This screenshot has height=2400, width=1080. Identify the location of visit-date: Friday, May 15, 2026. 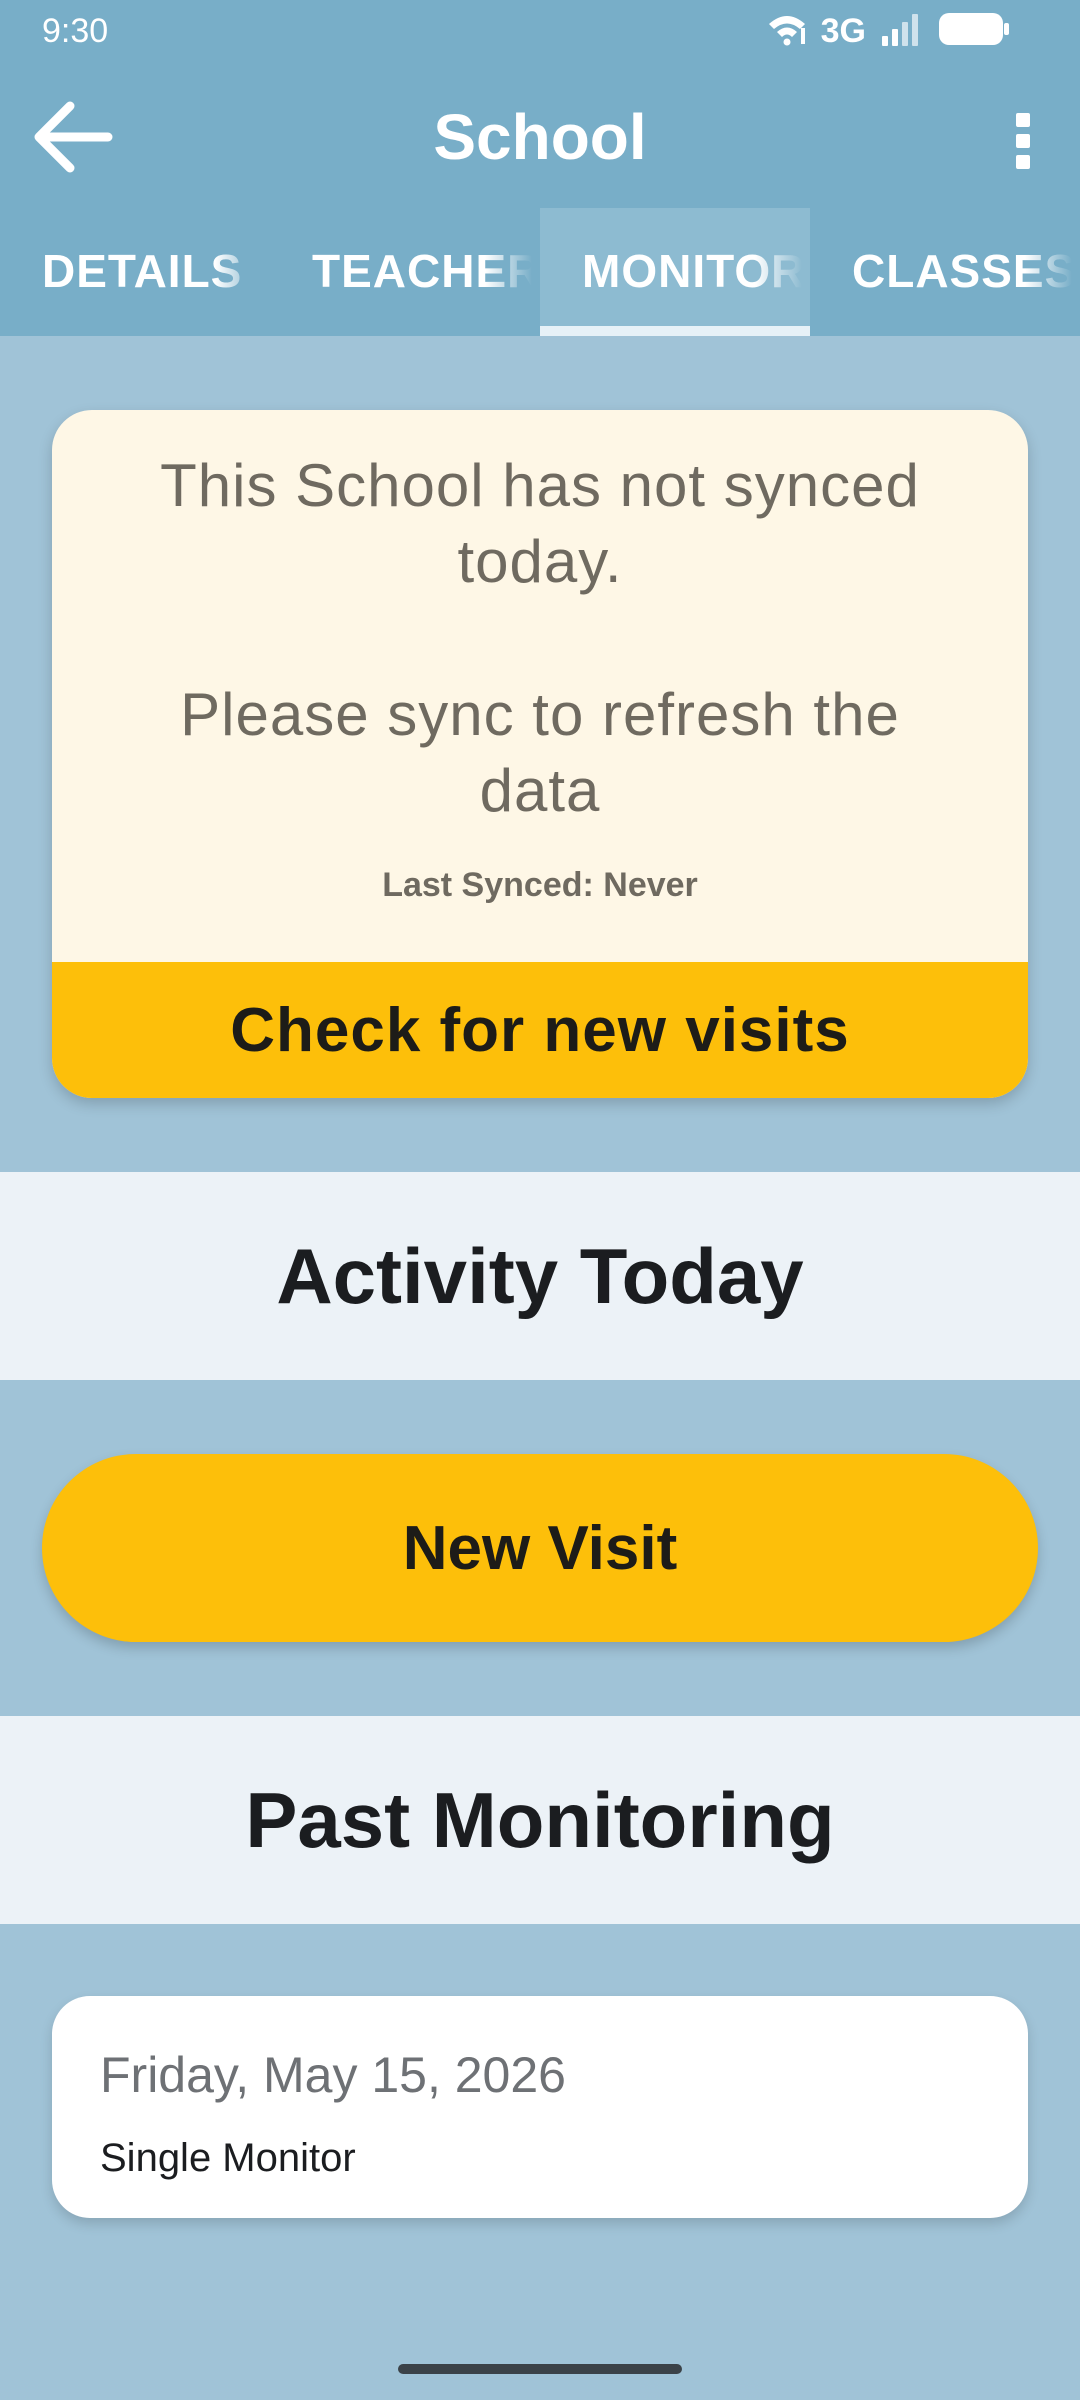
(333, 2075).